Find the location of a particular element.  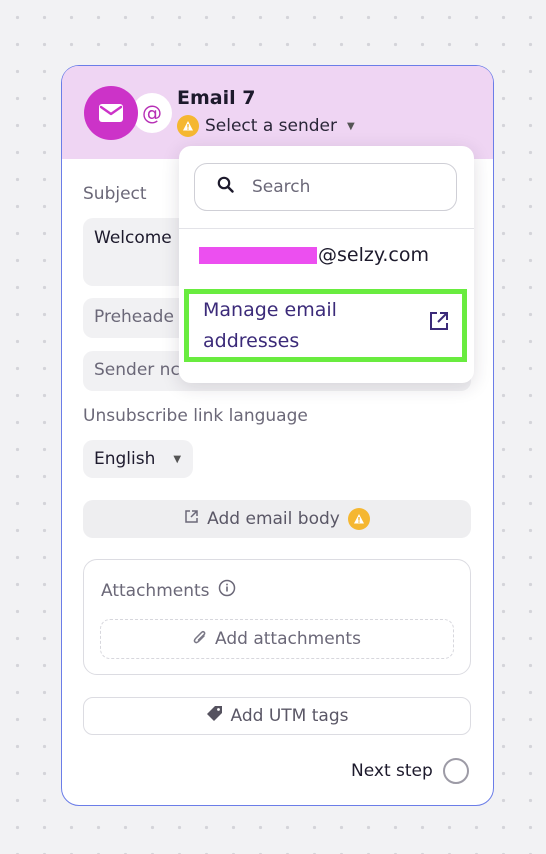

paperclip-icon is located at coordinates (200, 639).